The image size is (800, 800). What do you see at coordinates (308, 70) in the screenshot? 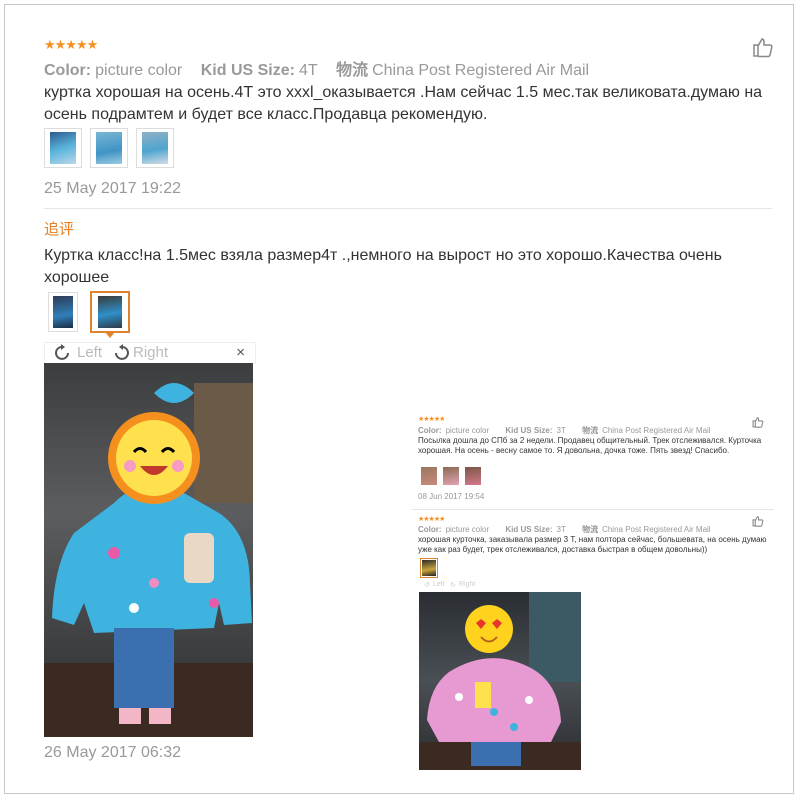
I see `size-value: 4T` at bounding box center [308, 70].